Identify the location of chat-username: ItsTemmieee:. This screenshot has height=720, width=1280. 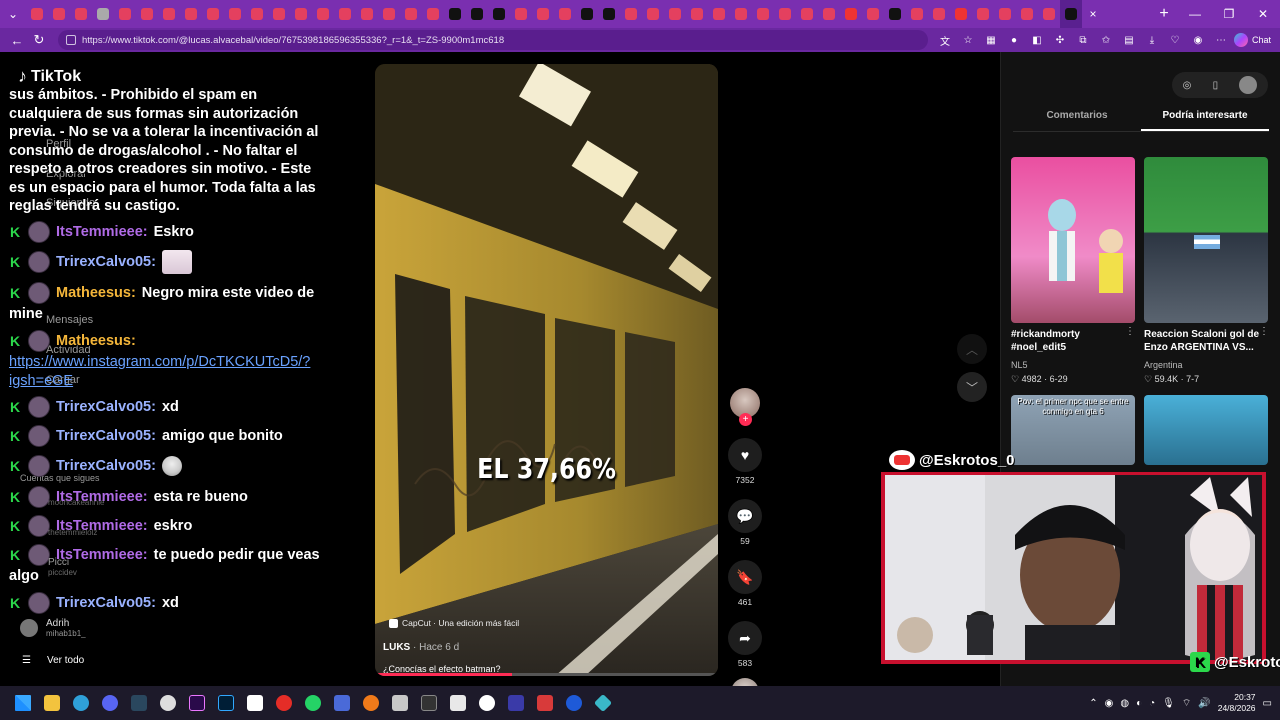
(102, 232).